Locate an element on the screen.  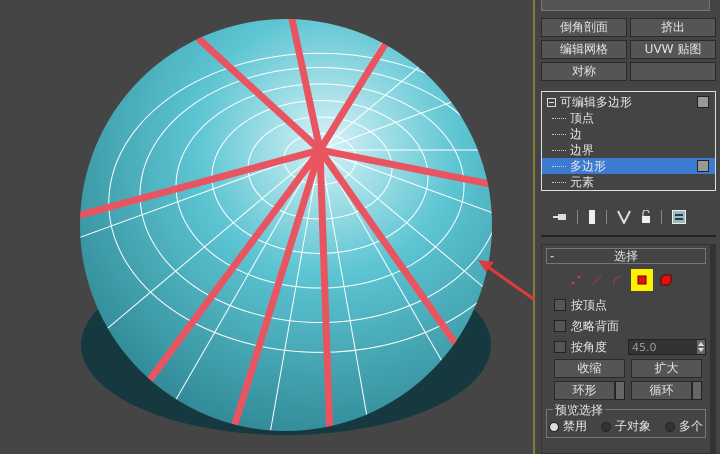
checkbox-label: 按角度 is located at coordinates (589, 347).